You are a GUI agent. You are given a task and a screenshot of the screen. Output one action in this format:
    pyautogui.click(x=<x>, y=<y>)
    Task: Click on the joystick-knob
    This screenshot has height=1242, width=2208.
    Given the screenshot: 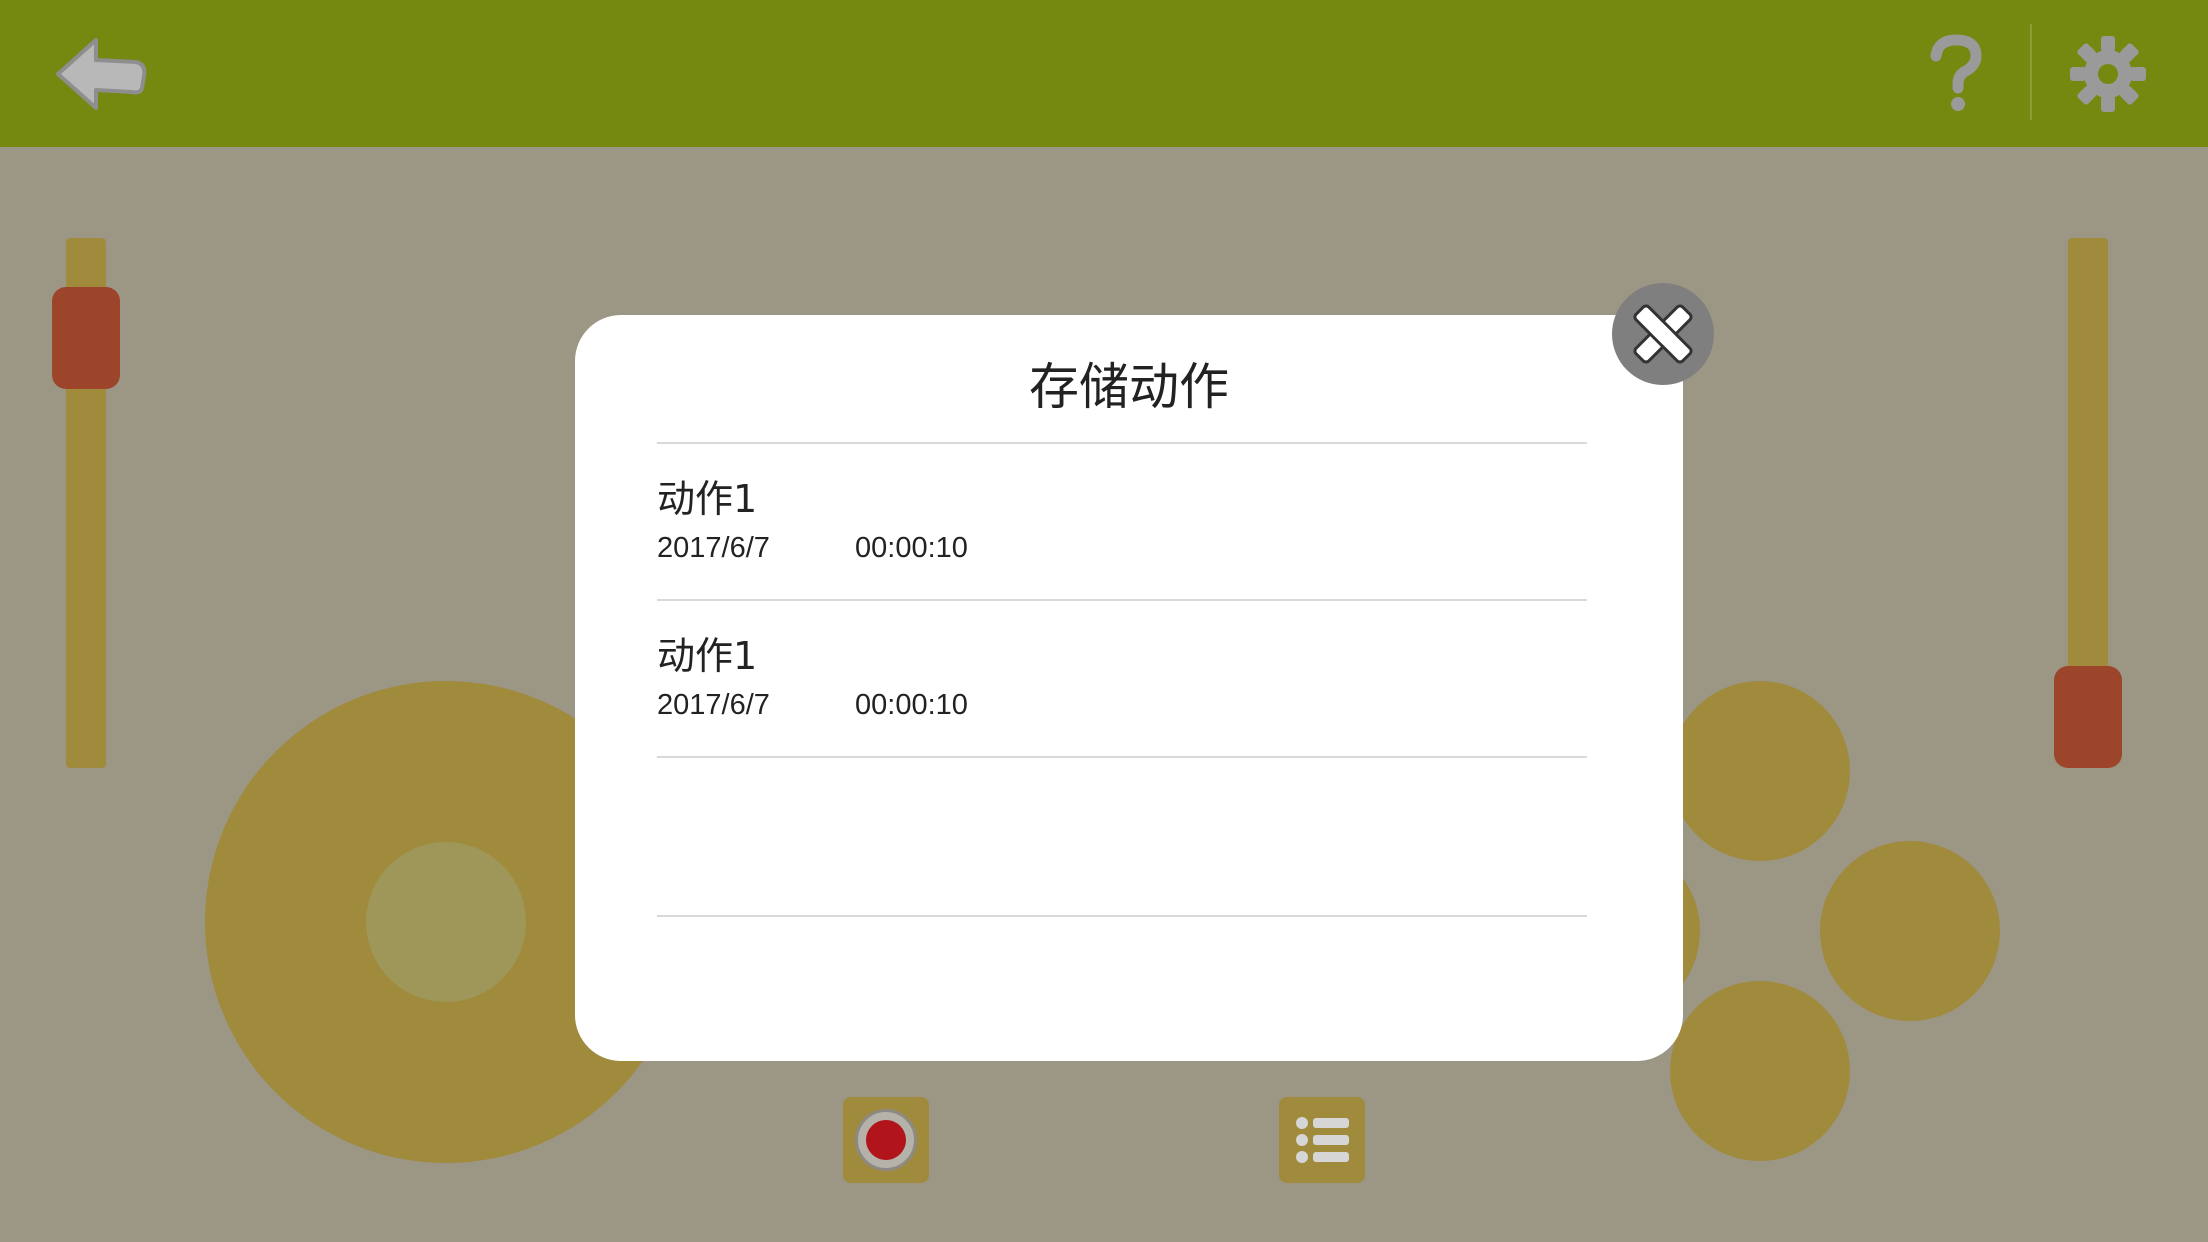 What is the action you would take?
    pyautogui.click(x=446, y=922)
    